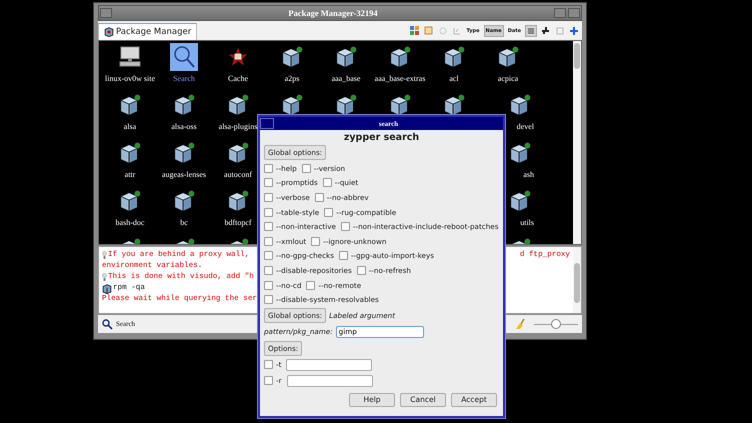 The height and width of the screenshot is (423, 752). I want to click on item-label: bdftopcf, so click(238, 222).